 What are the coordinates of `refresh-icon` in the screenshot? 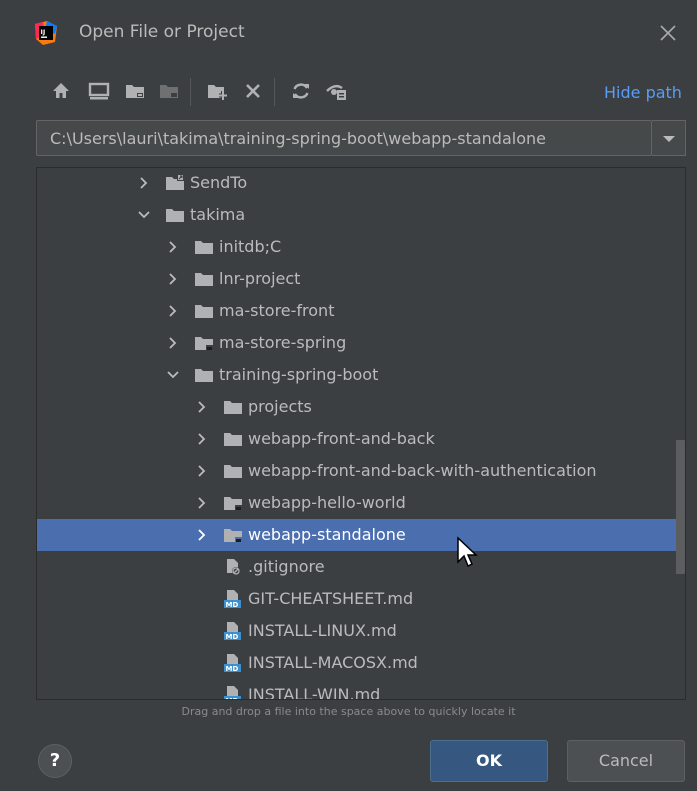 It's located at (301, 91).